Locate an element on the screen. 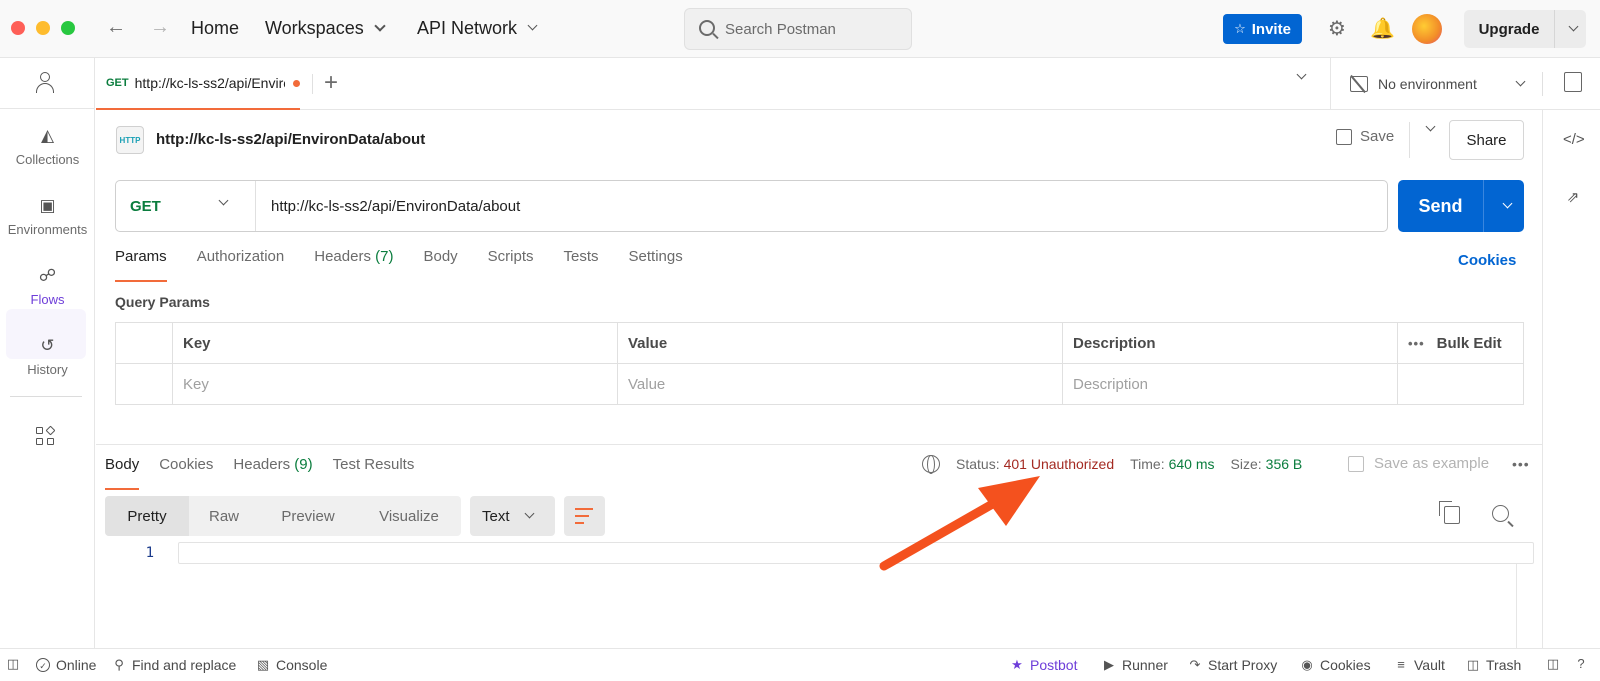 The width and height of the screenshot is (1600, 681). http-icon: HTTP is located at coordinates (130, 140).